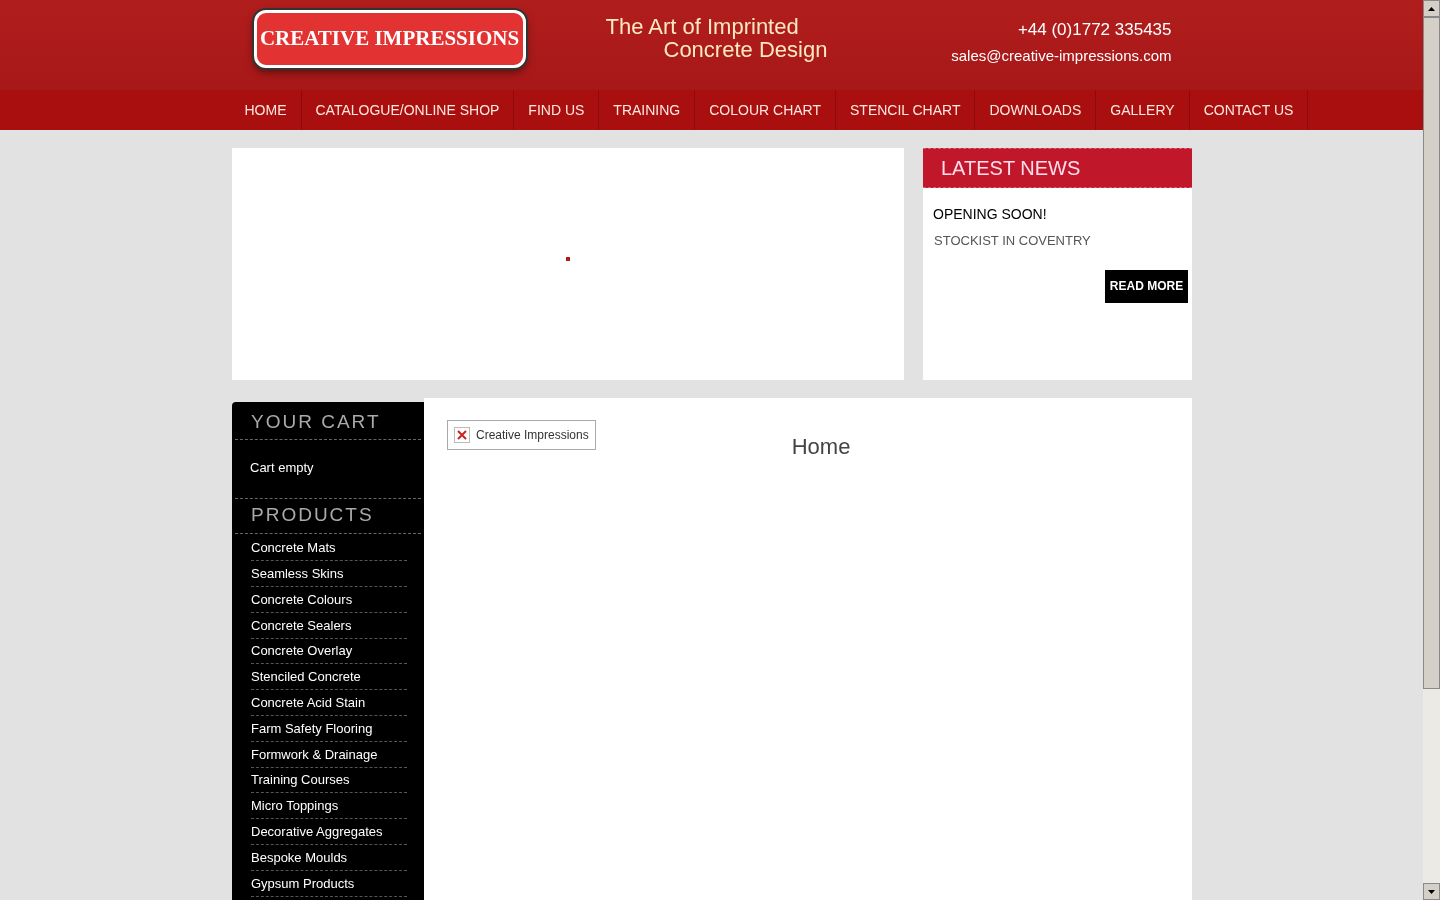  Describe the element at coordinates (1249, 110) in the screenshot. I see `nav-link: CONTACT US` at that location.